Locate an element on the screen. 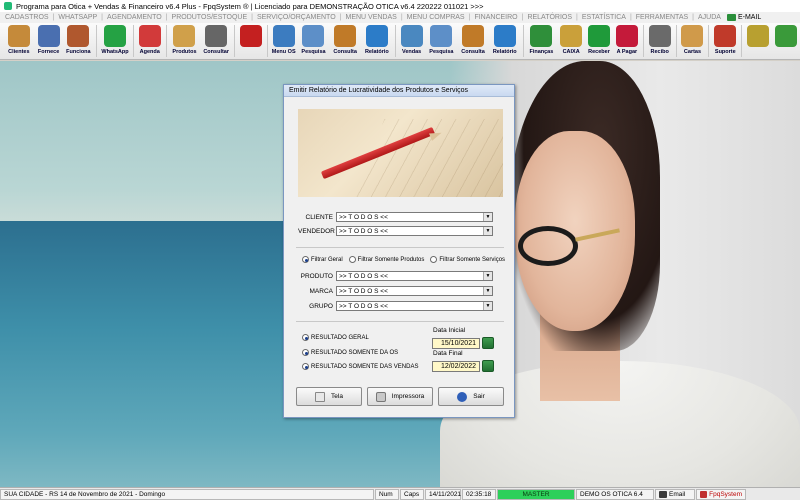  toolbar-button-menu-os: Menu OS is located at coordinates (284, 41).